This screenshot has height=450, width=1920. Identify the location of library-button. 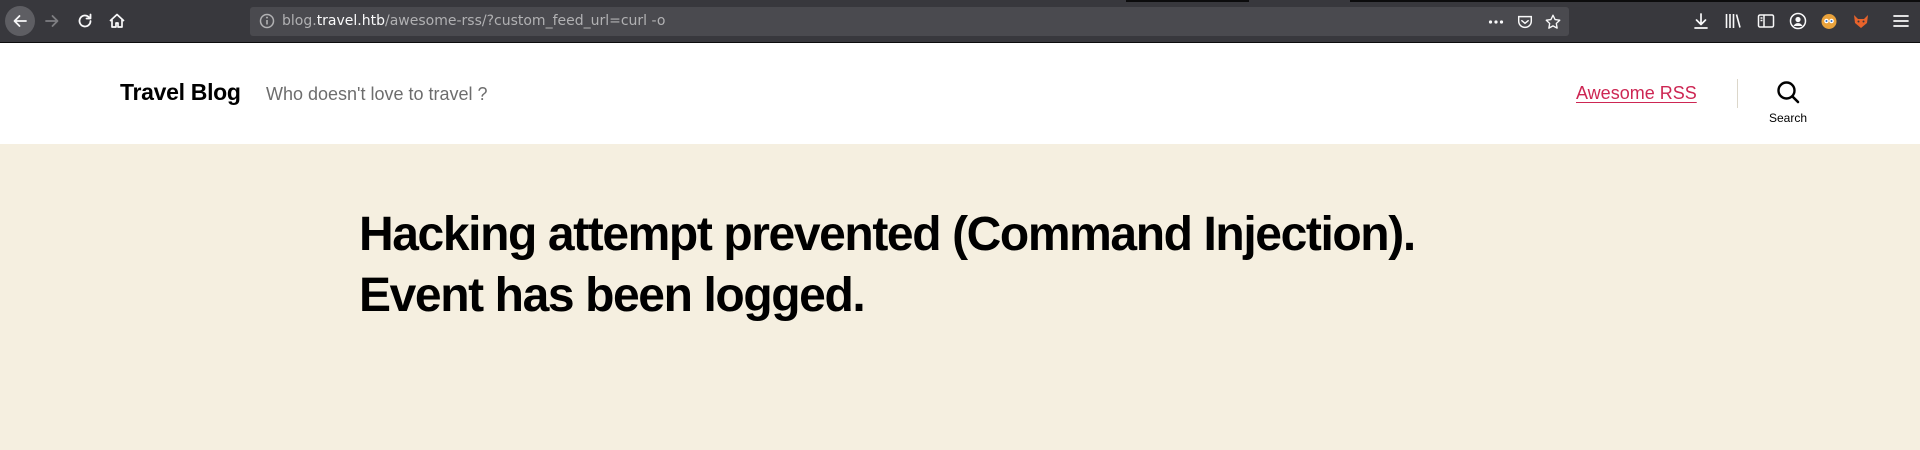
(1733, 21).